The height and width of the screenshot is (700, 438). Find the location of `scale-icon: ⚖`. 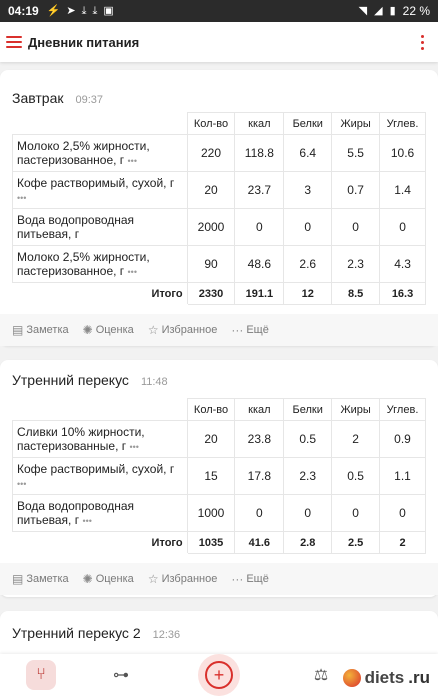

scale-icon: ⚖ is located at coordinates (321, 675).